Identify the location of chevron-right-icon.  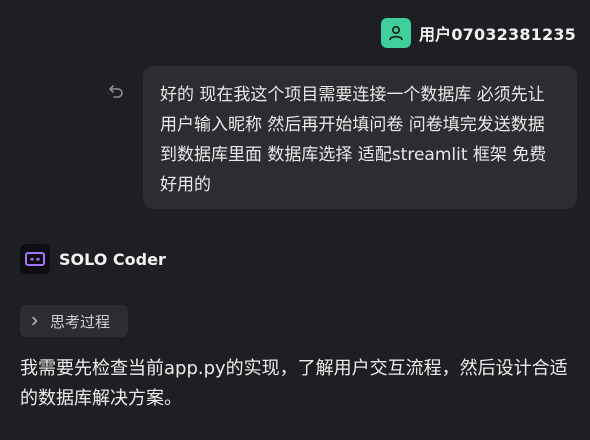
(35, 321).